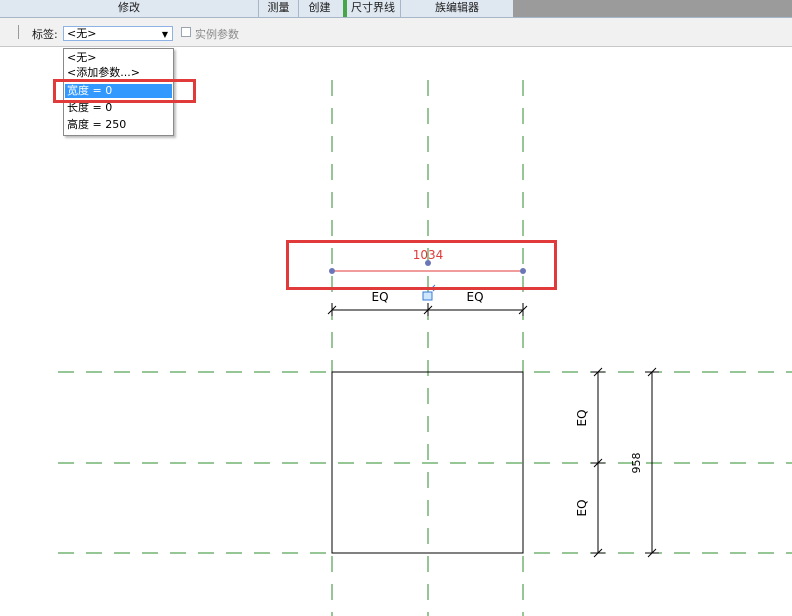 This screenshot has height=616, width=792. Describe the element at coordinates (582, 417) in the screenshot. I see `eq-label-vertical-top: EQ` at that location.